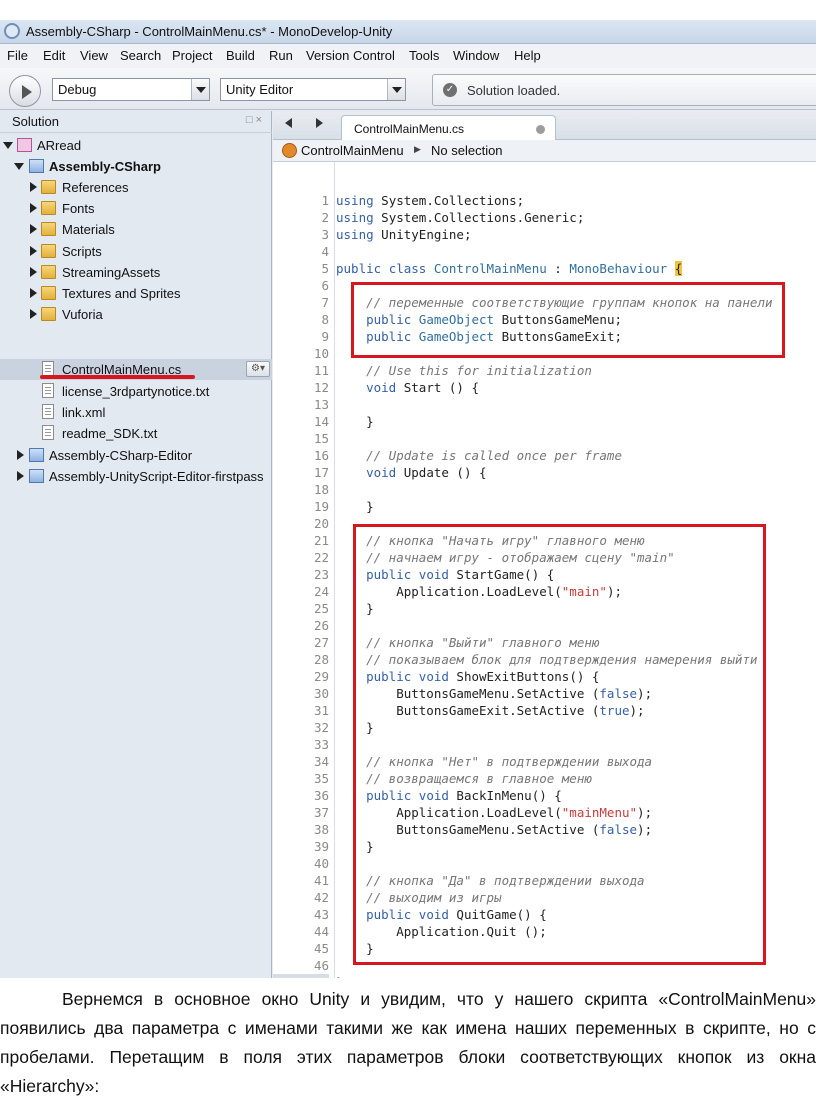 This screenshot has width=816, height=1119. What do you see at coordinates (544, 421) in the screenshot?
I see `code-line: 14 }` at bounding box center [544, 421].